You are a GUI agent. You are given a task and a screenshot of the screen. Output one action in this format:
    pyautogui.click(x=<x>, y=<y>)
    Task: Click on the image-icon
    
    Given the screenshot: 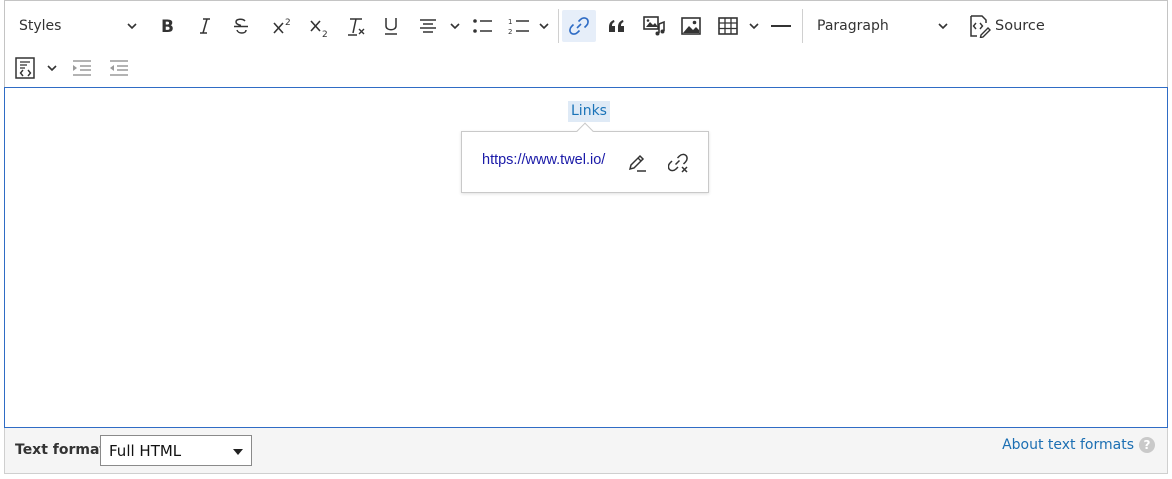 What is the action you would take?
    pyautogui.click(x=691, y=26)
    